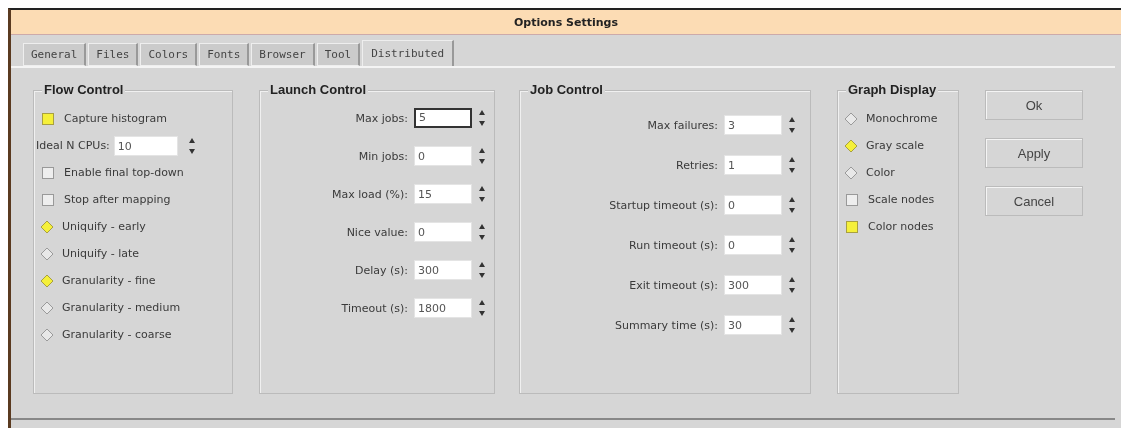 The width and height of the screenshot is (1129, 430). What do you see at coordinates (117, 199) in the screenshot?
I see `option-label: Stop after mapping` at bounding box center [117, 199].